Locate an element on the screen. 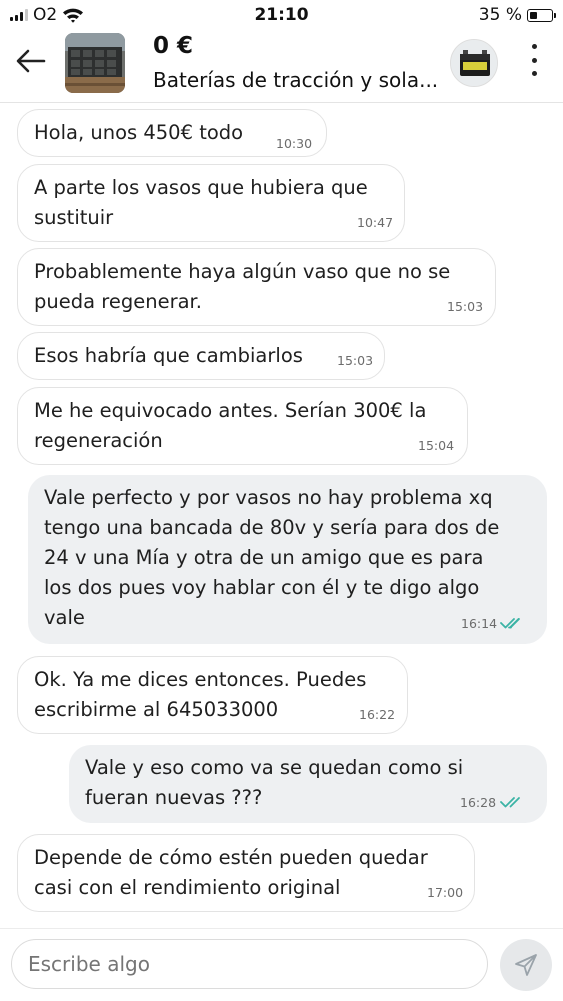 The image size is (563, 1001). seller-avatar is located at coordinates (474, 63).